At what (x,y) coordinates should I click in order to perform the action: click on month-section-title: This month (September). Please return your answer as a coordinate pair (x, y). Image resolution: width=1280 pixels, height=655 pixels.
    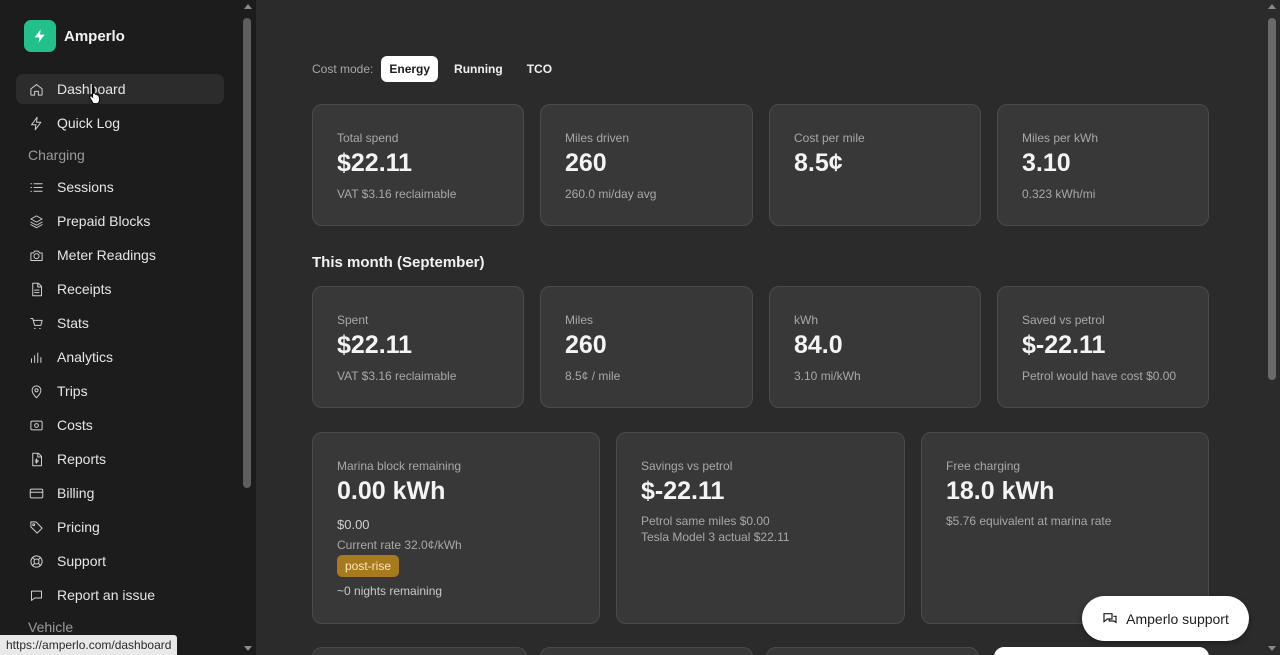
    Looking at the image, I should click on (398, 262).